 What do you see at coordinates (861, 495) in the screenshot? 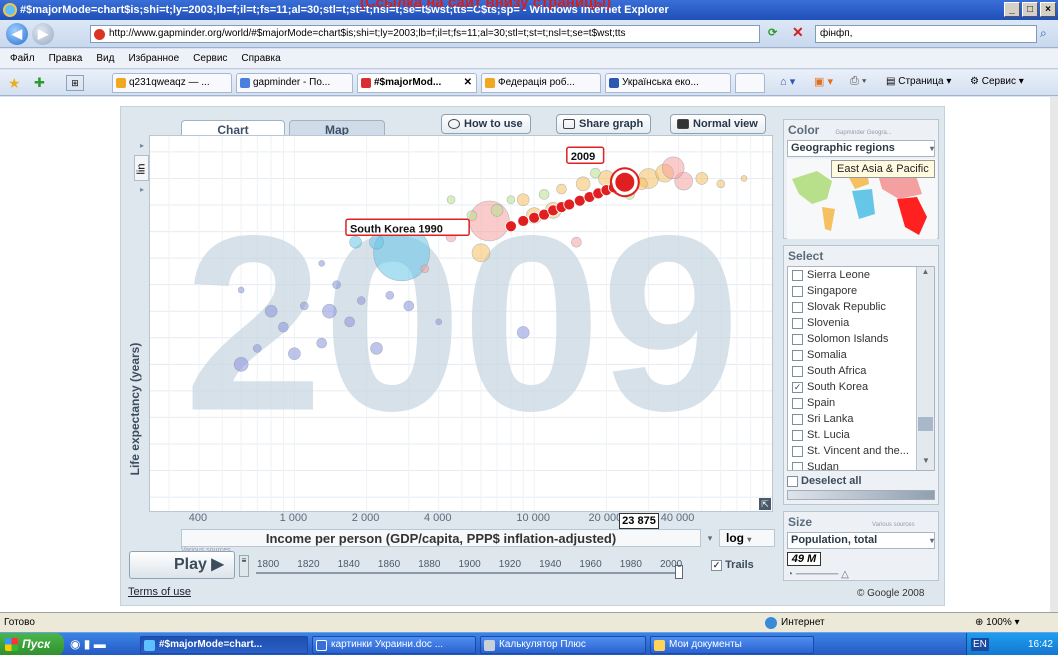
I see `opacity-slider` at bounding box center [861, 495].